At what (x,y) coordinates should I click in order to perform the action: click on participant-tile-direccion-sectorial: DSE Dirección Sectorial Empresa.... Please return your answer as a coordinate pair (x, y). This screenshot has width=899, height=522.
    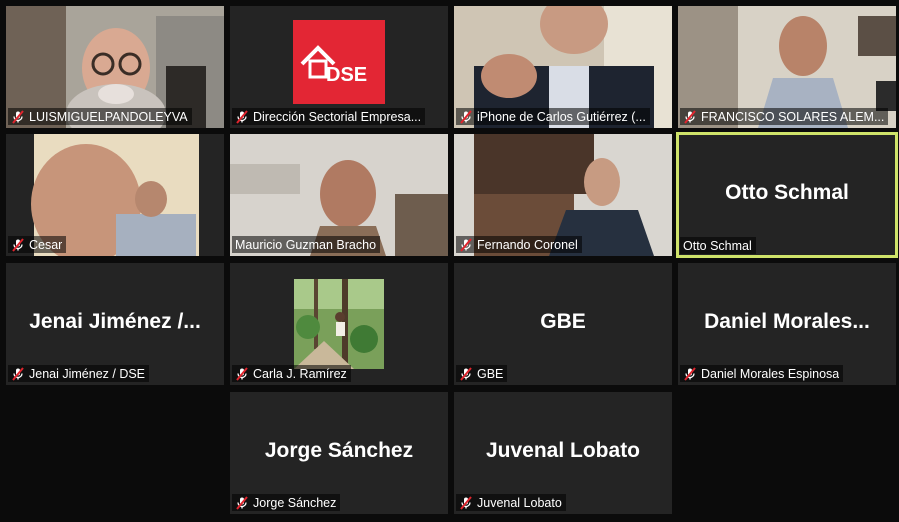
    Looking at the image, I should click on (339, 67).